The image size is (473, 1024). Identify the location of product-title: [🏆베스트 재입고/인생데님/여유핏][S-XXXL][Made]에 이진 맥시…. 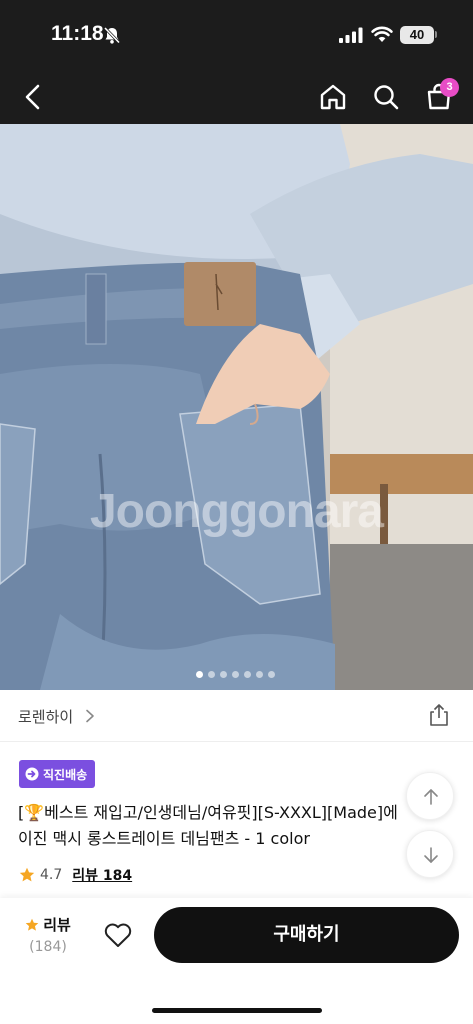
(228, 826).